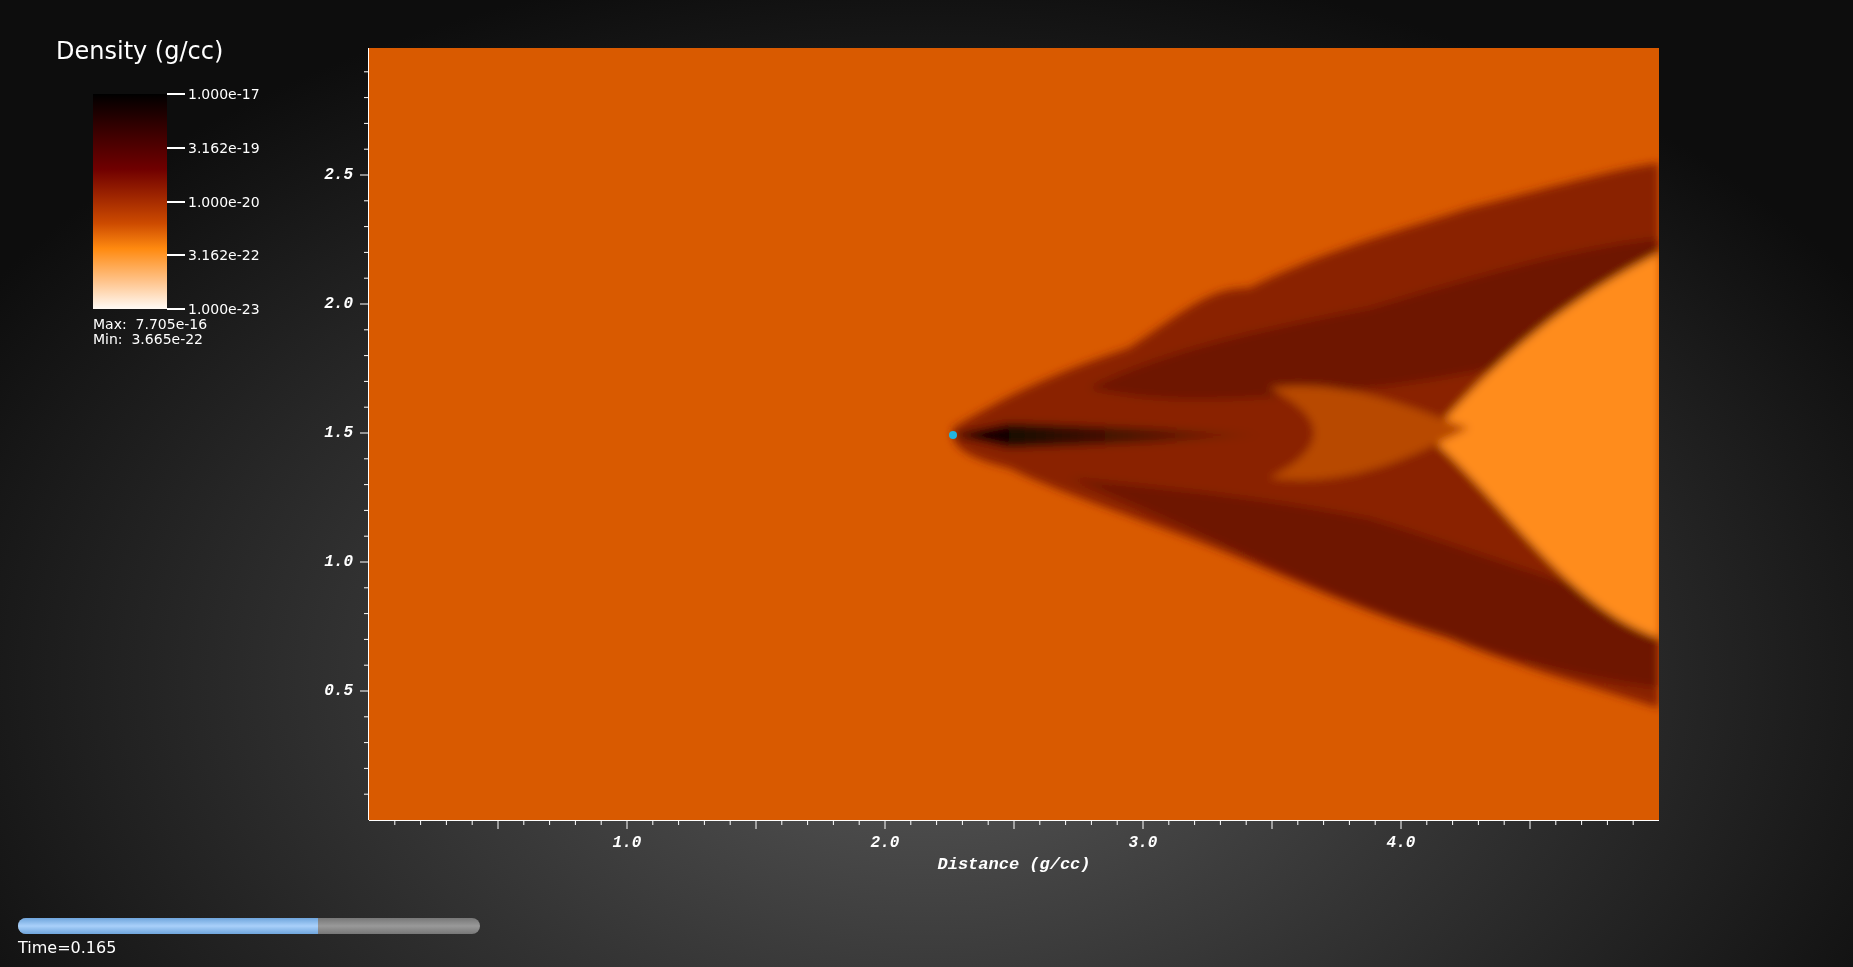 Image resolution: width=1853 pixels, height=967 pixels. I want to click on max-label: Max: 7.705e-16, so click(151, 324).